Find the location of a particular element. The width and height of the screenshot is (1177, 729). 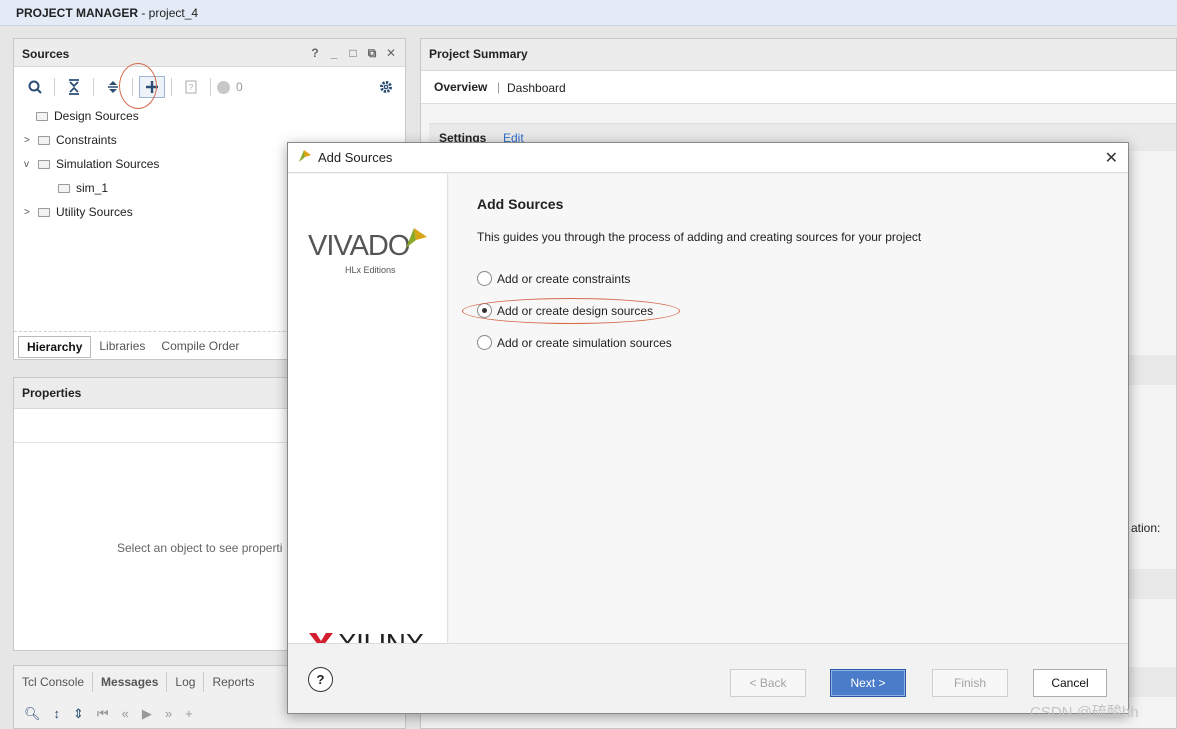

properties-title: Properties is located at coordinates (52, 393).